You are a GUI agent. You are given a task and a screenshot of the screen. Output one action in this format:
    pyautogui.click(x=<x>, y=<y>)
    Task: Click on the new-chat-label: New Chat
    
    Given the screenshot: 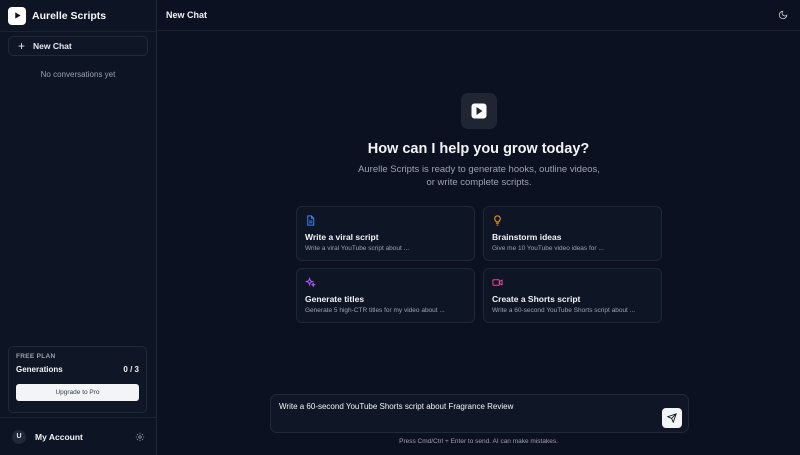 What is the action you would take?
    pyautogui.click(x=52, y=46)
    